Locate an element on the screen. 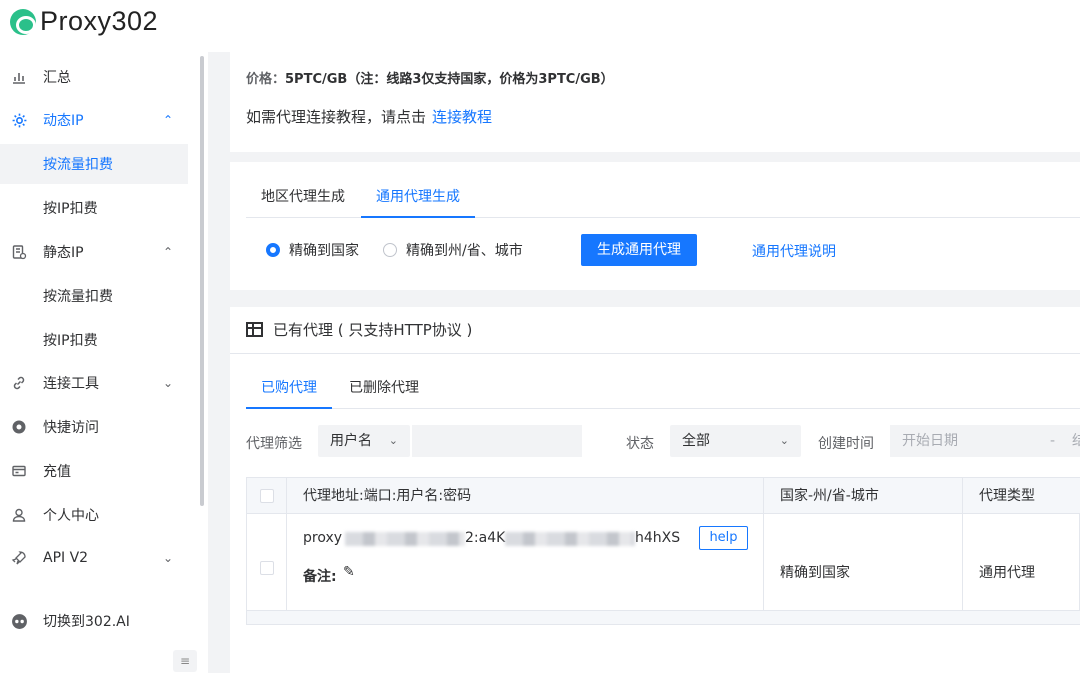  sidebar-item-switch-302ai: 切换到302.AI is located at coordinates (94, 621).